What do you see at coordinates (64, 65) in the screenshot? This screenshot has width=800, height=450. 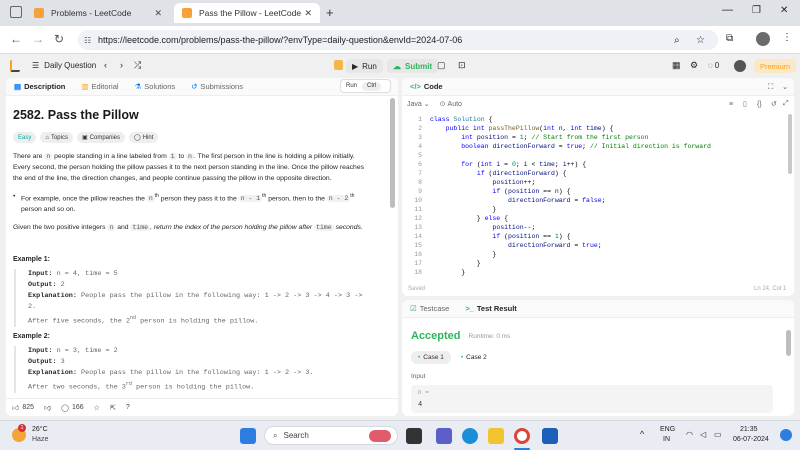 I see `daily-question-link: ☰ Daily Question` at bounding box center [64, 65].